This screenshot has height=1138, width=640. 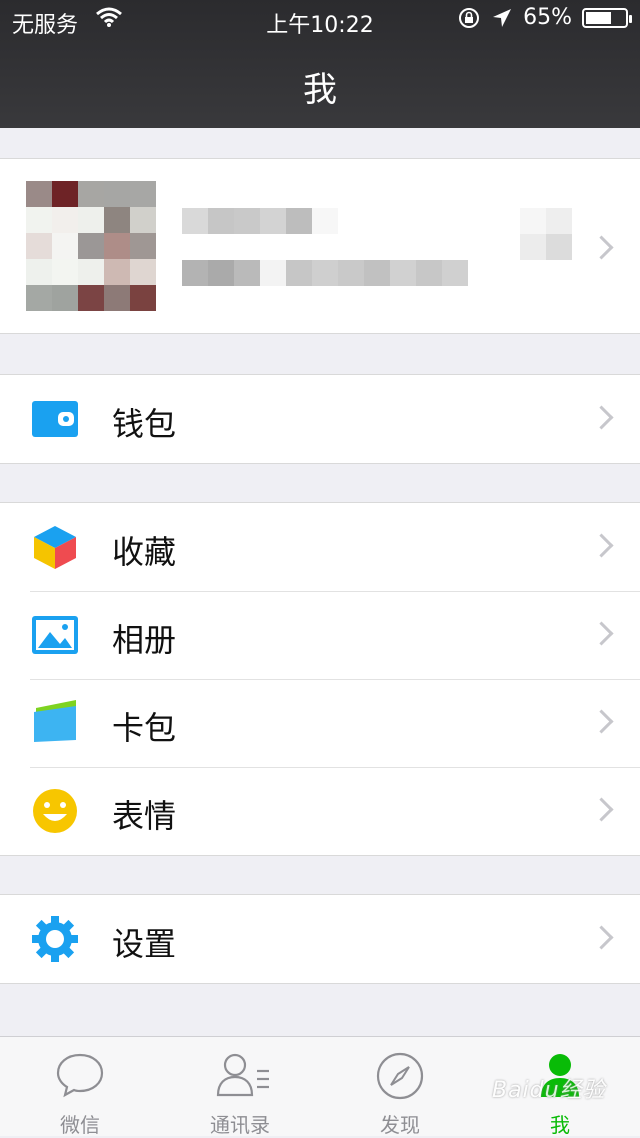 I want to click on qr-code-redacted, so click(x=546, y=234).